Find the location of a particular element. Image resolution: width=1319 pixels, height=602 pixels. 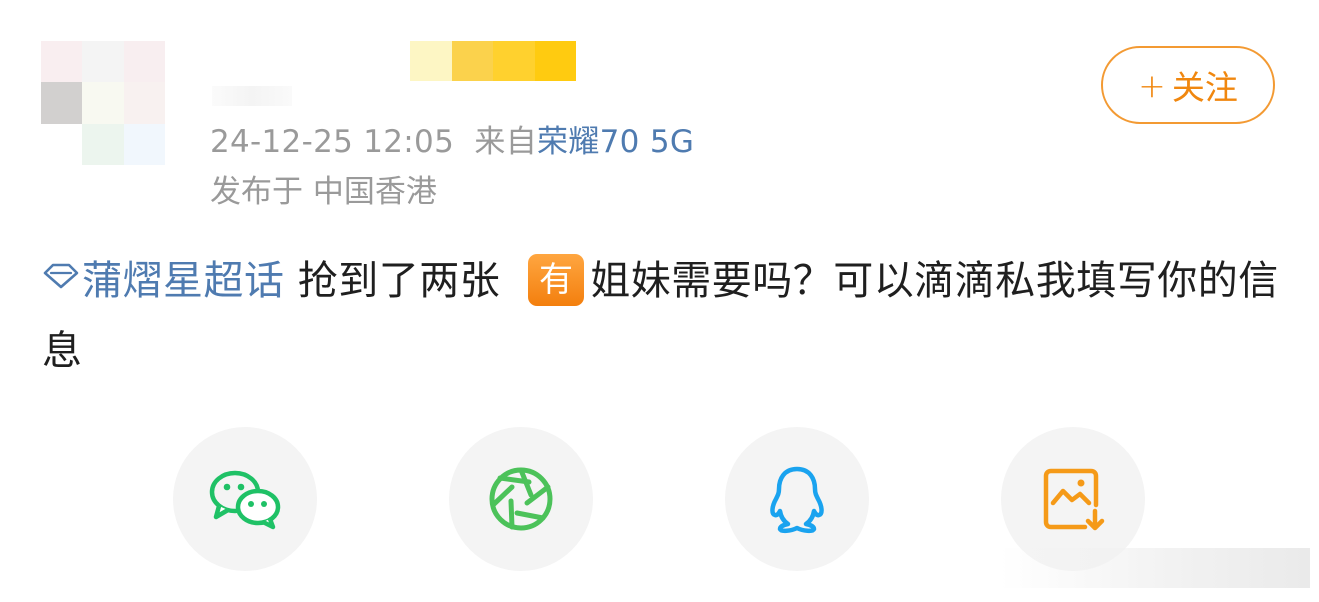

post-location: 发布于 中国香港 is located at coordinates (323, 192).